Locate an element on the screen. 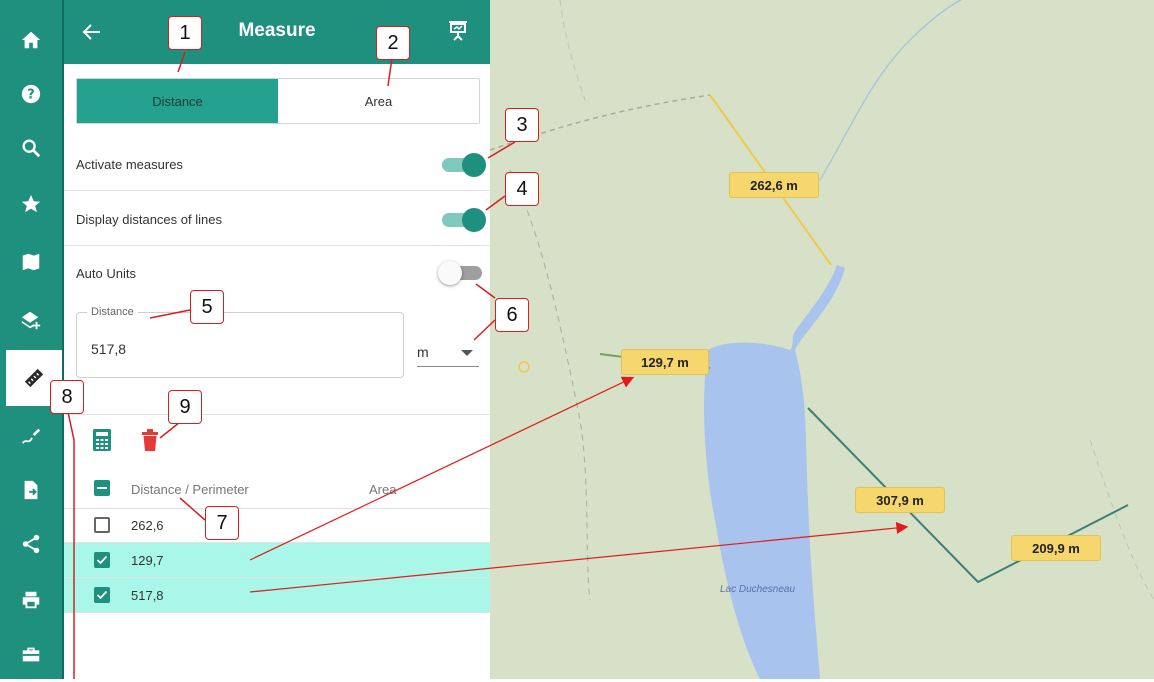 The height and width of the screenshot is (682, 1154). help-icon: ? is located at coordinates (31, 94).